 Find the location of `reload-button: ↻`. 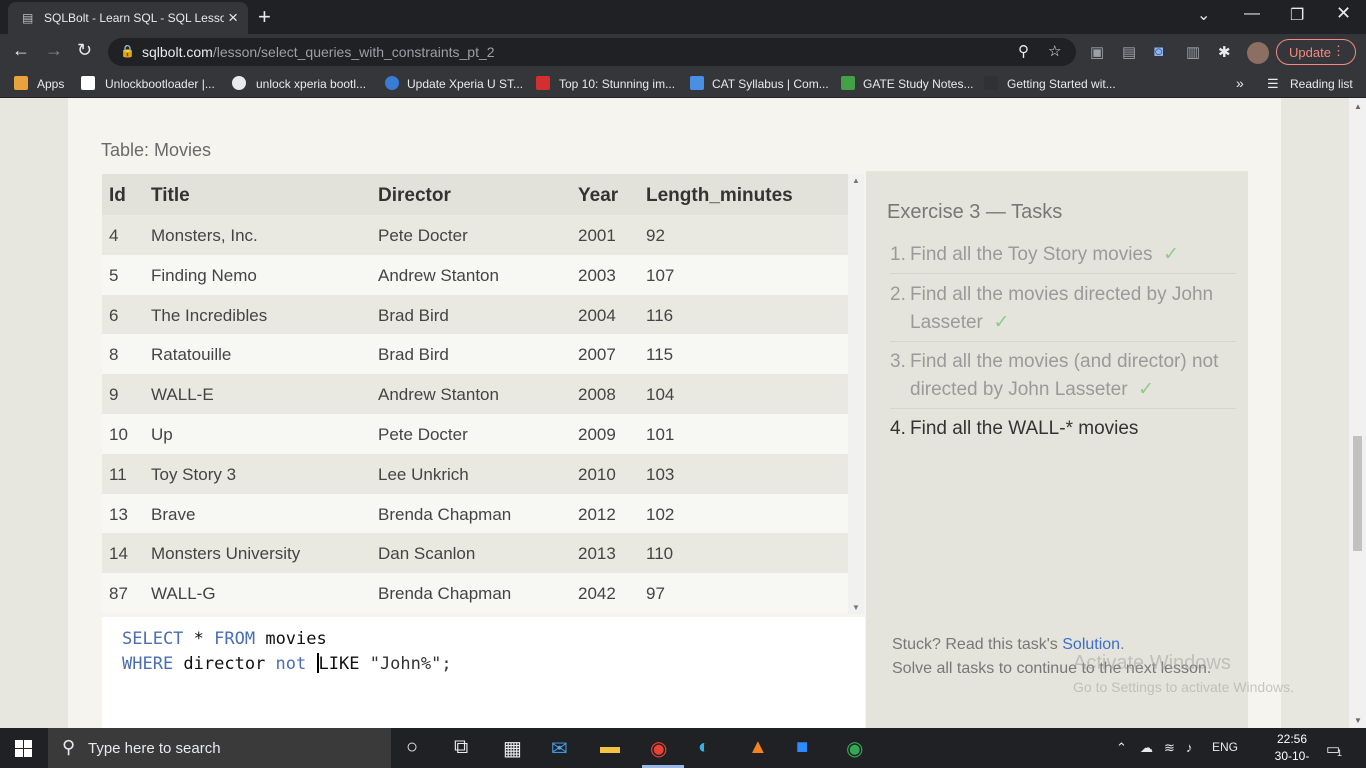

reload-button: ↻ is located at coordinates (84, 50).